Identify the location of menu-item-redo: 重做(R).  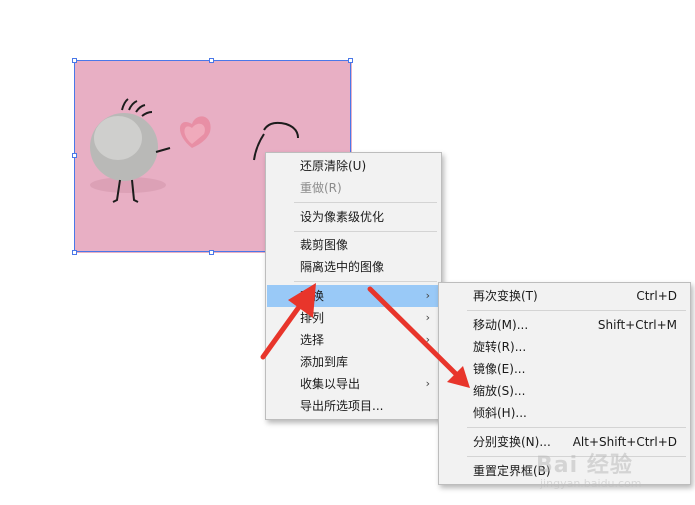
(353, 188).